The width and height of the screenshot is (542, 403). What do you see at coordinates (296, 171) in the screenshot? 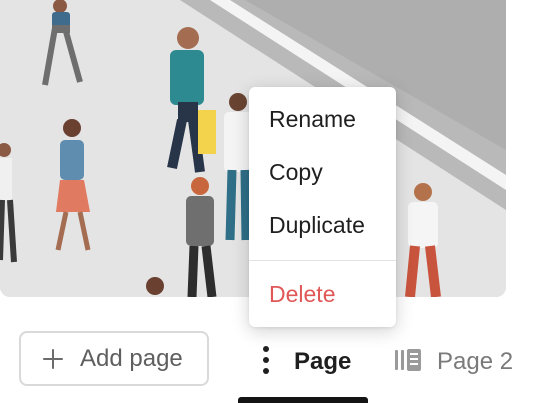
I see `menu-item-label: Copy` at bounding box center [296, 171].